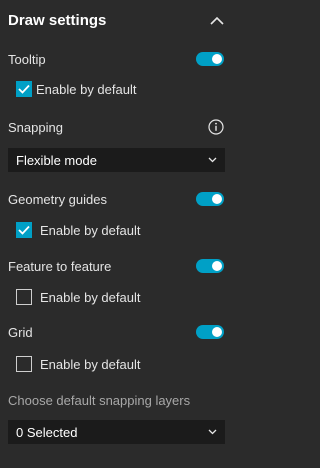 The image size is (320, 468). I want to click on feature-to-feature-label: Feature to feature, so click(60, 266).